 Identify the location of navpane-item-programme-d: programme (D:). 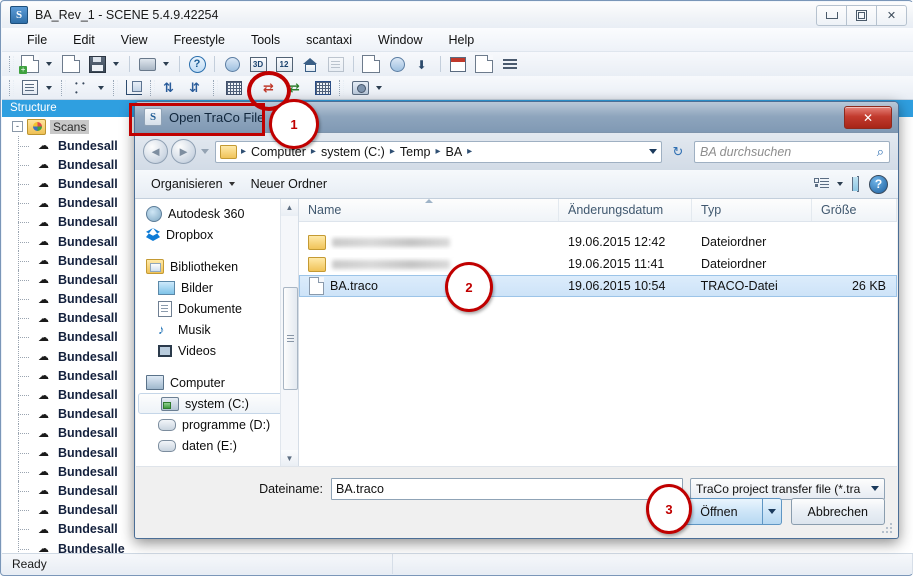
(217, 424).